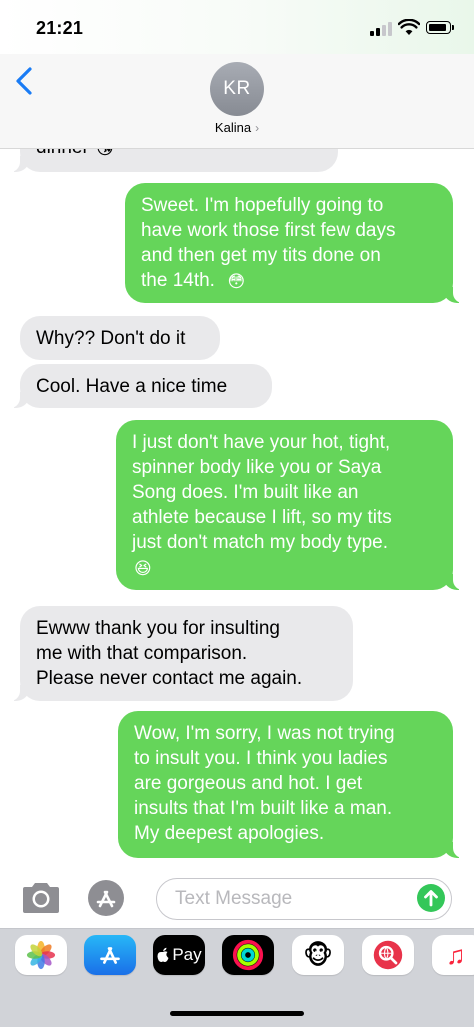 This screenshot has width=474, height=1027. I want to click on compose-bar, so click(237, 899).